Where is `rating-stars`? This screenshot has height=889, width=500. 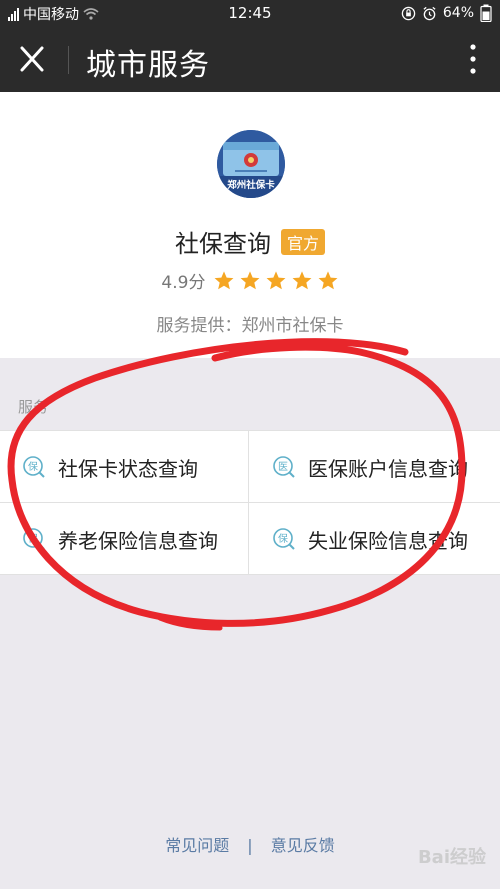 rating-stars is located at coordinates (276, 281).